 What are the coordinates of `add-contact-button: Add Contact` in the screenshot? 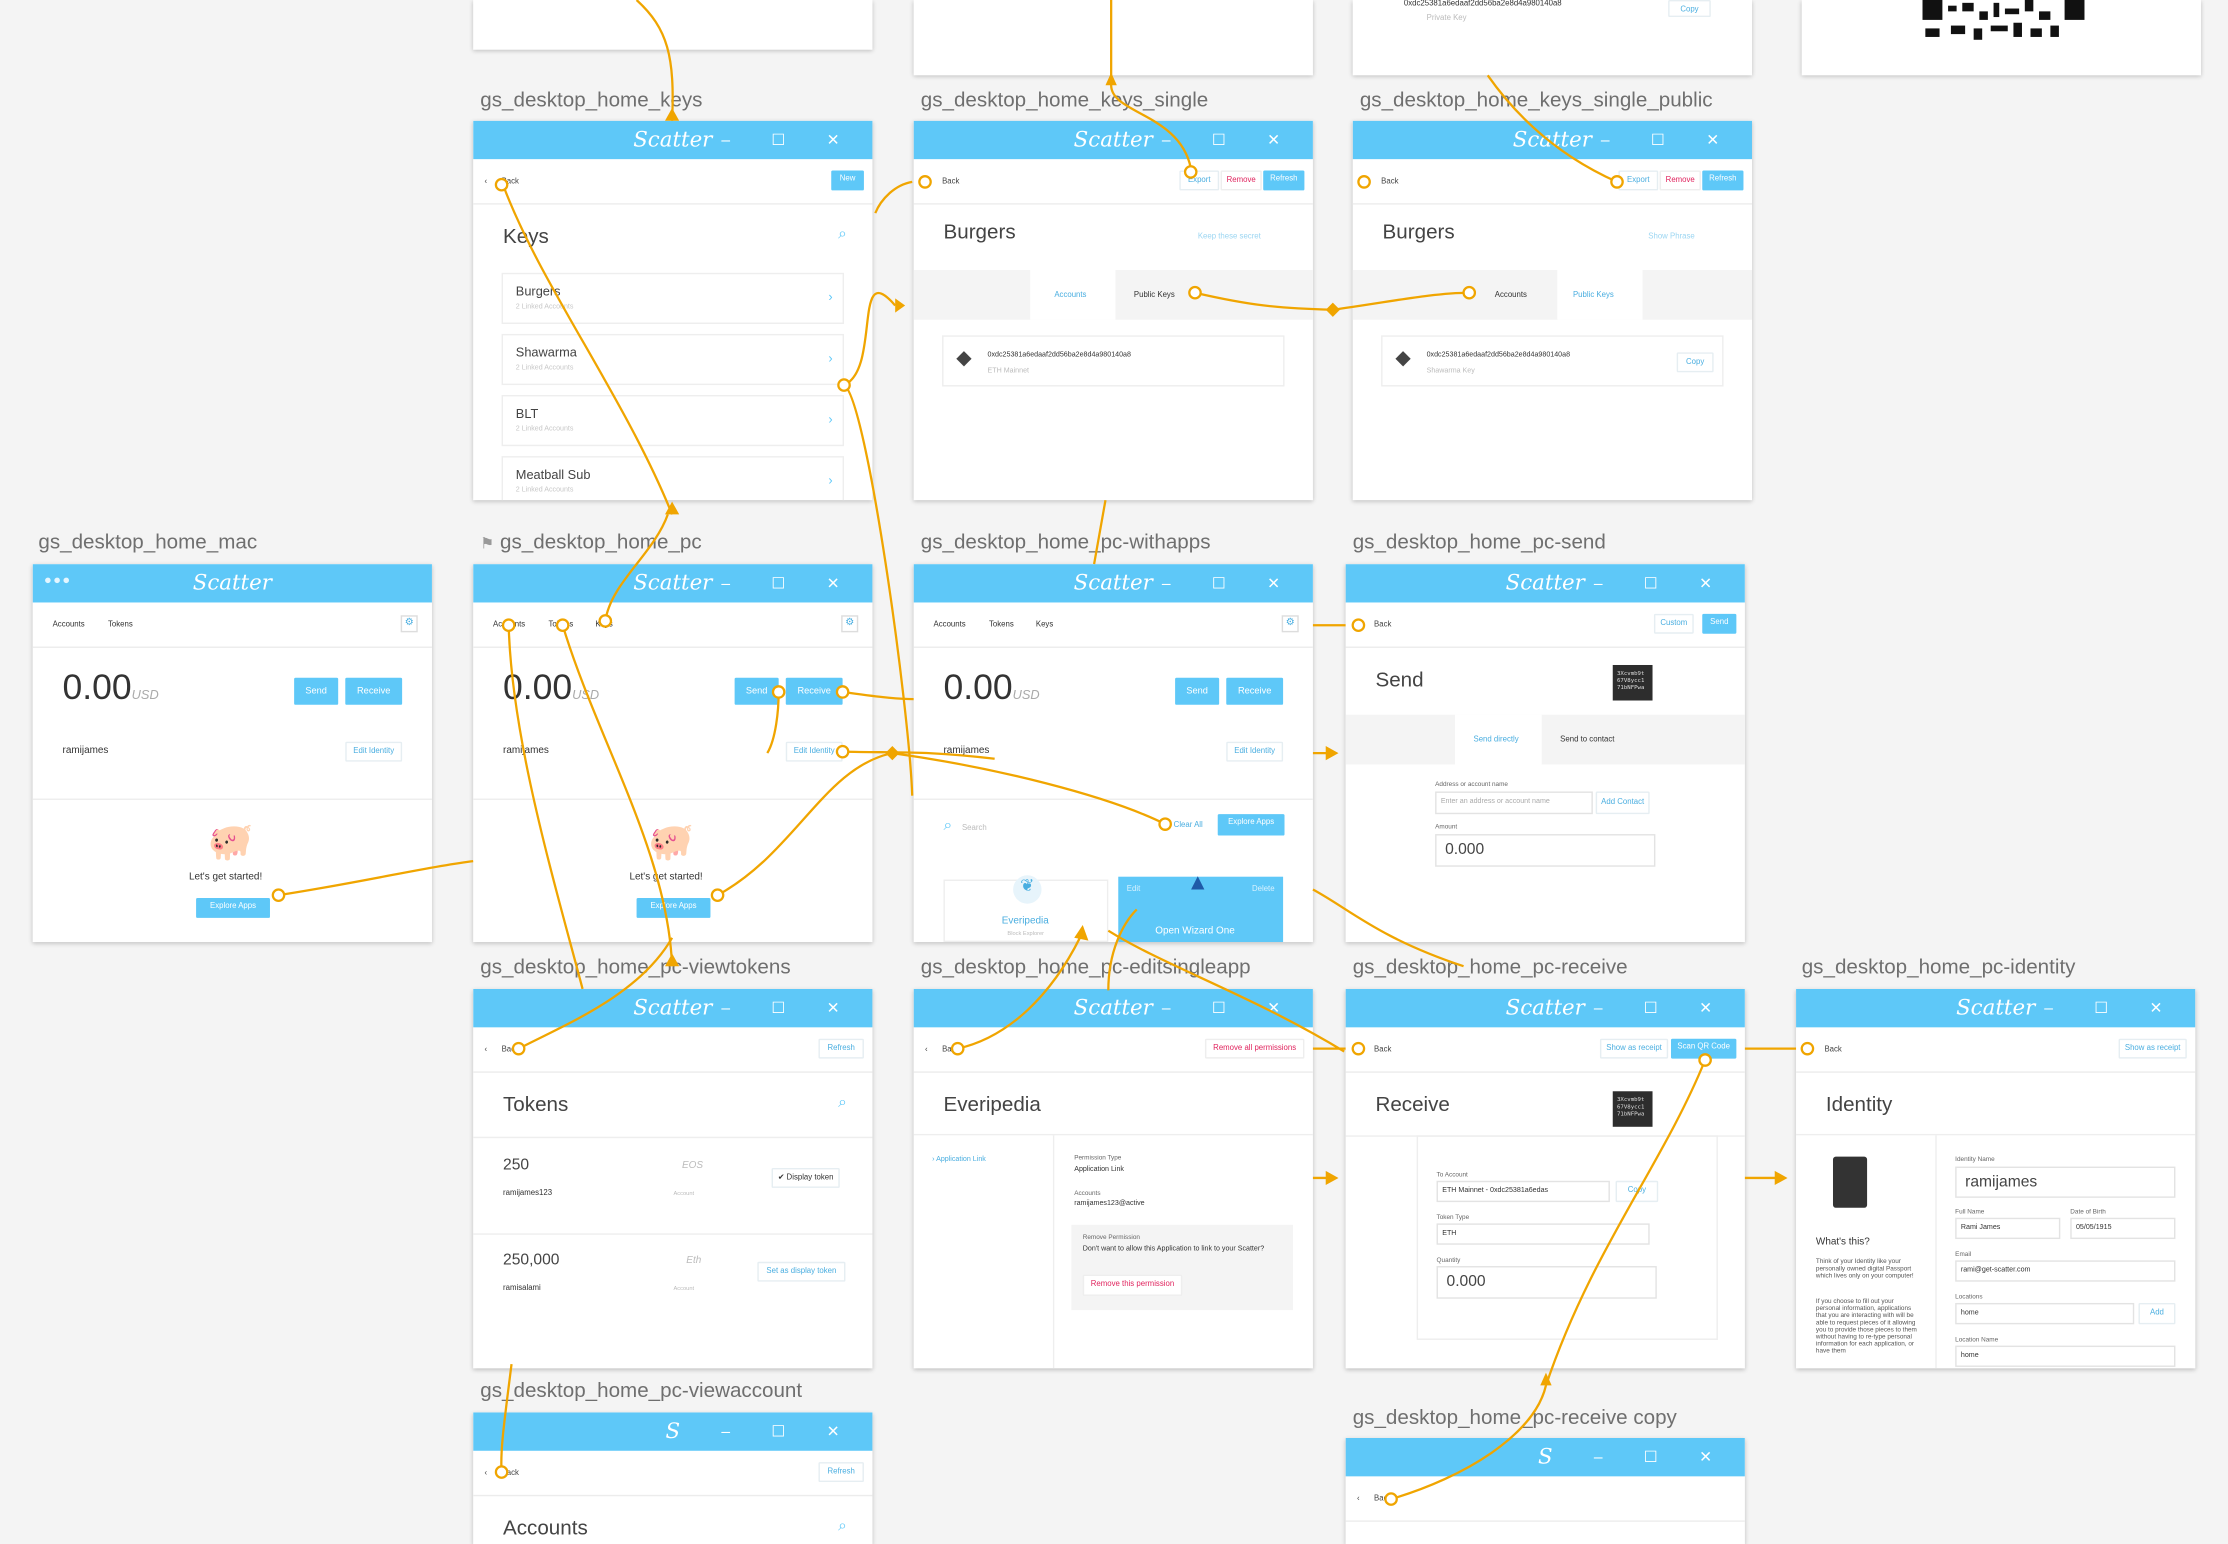 It's located at (1622, 803).